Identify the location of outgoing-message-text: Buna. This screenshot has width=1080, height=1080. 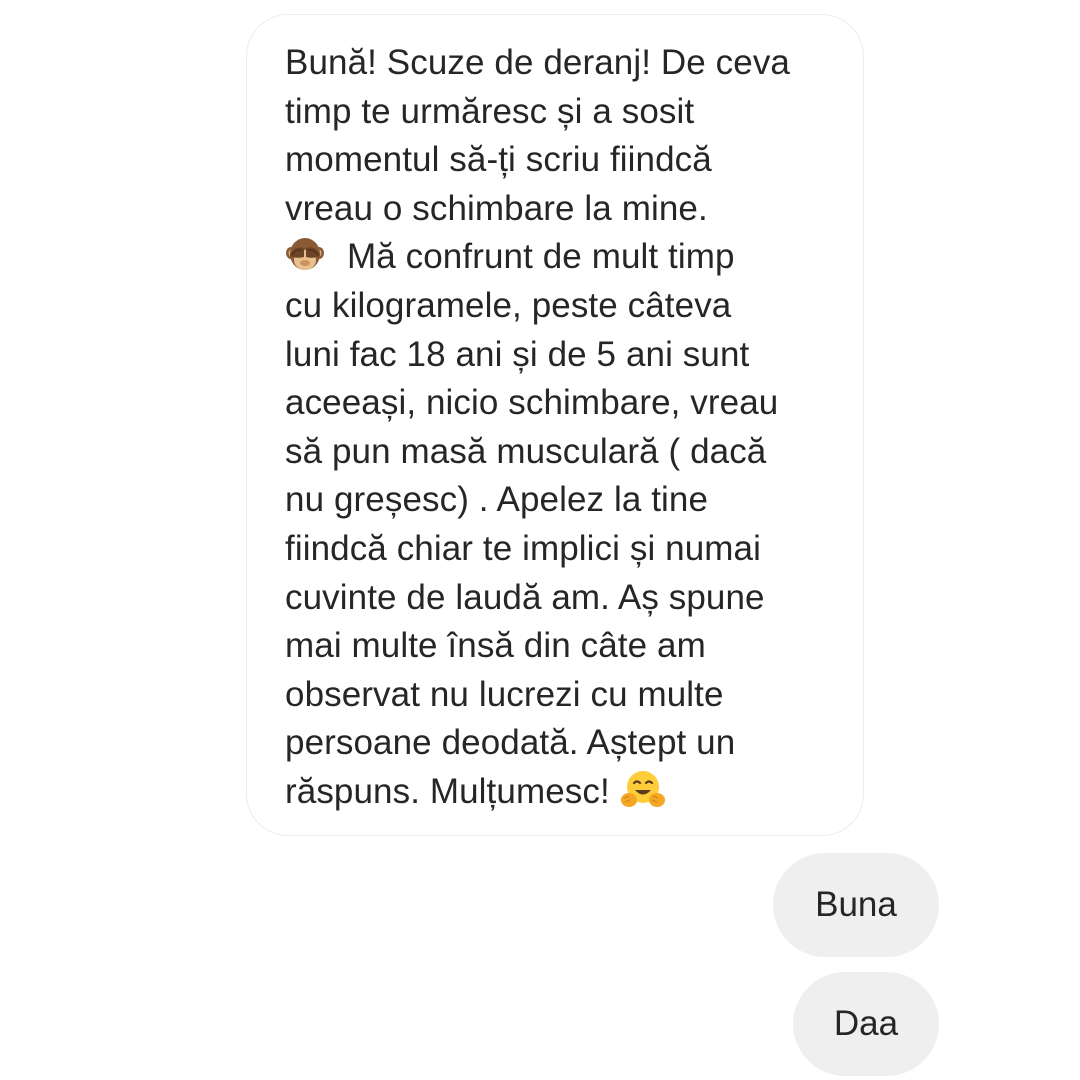
(856, 904).